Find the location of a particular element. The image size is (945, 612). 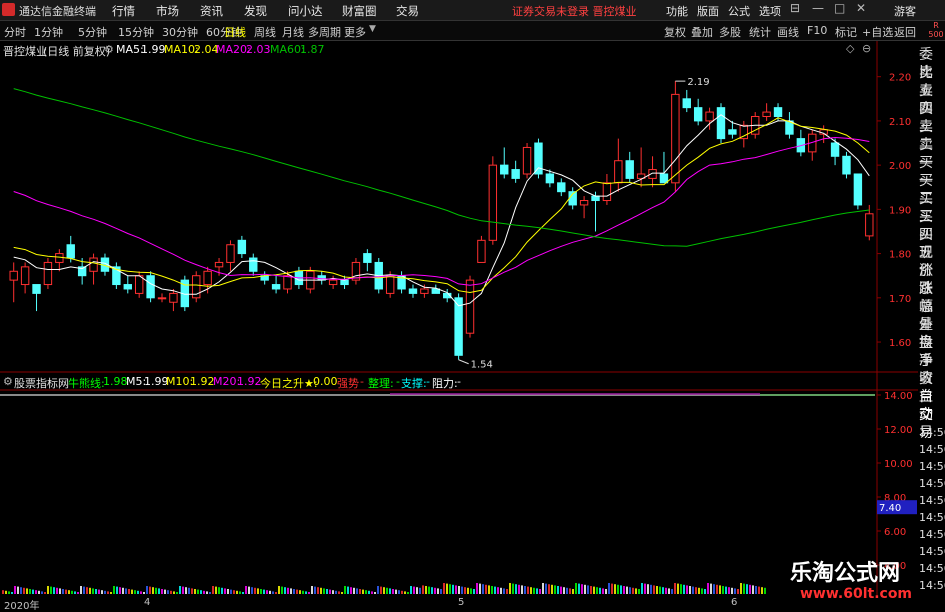

menu-gongshi: 公式 is located at coordinates (739, 11).